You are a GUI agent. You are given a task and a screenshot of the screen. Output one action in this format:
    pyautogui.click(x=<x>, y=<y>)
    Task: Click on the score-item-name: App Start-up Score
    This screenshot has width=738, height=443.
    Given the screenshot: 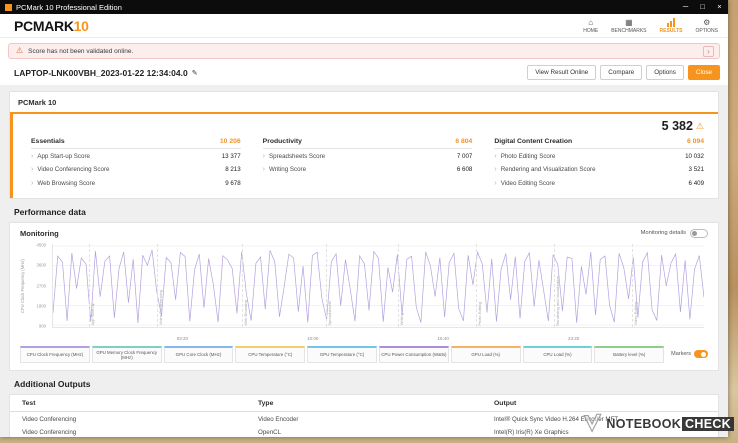 What is the action you would take?
    pyautogui.click(x=63, y=156)
    